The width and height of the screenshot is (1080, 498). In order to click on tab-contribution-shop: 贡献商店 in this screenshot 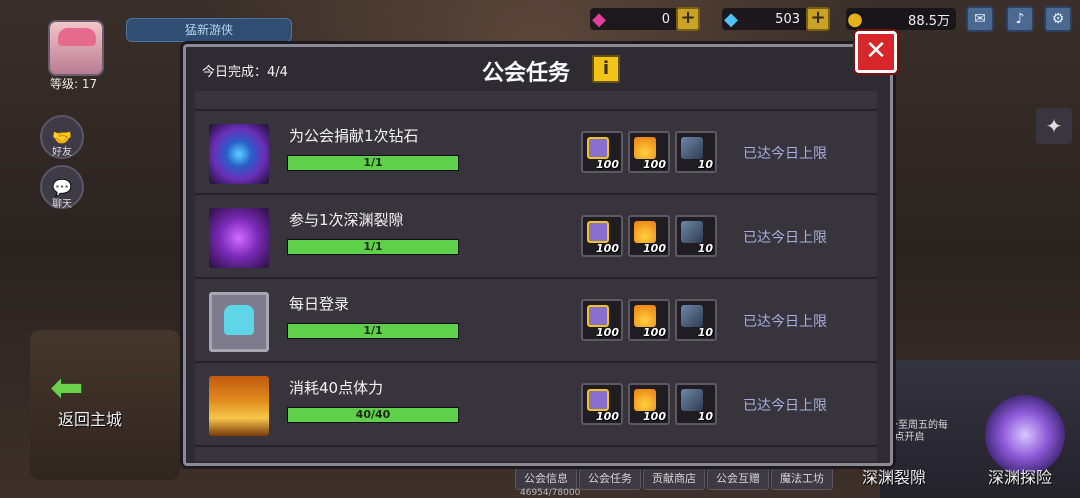, I will do `click(674, 479)`.